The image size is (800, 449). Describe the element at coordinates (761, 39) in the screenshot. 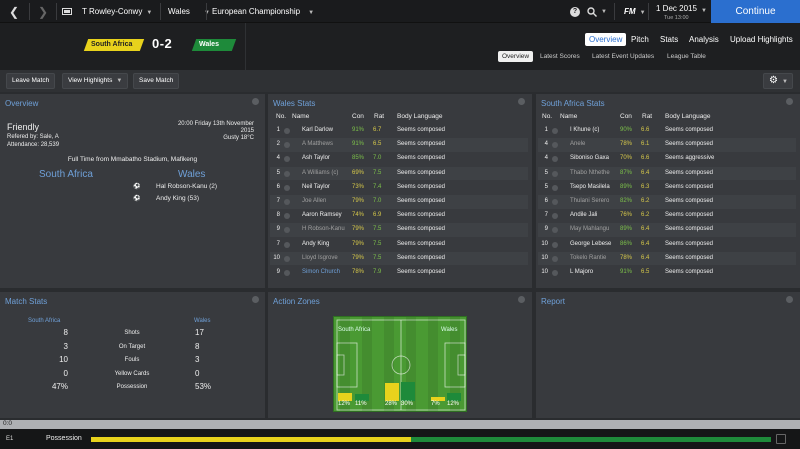

I see `tab-upload-highlights: Upload Highlights` at that location.